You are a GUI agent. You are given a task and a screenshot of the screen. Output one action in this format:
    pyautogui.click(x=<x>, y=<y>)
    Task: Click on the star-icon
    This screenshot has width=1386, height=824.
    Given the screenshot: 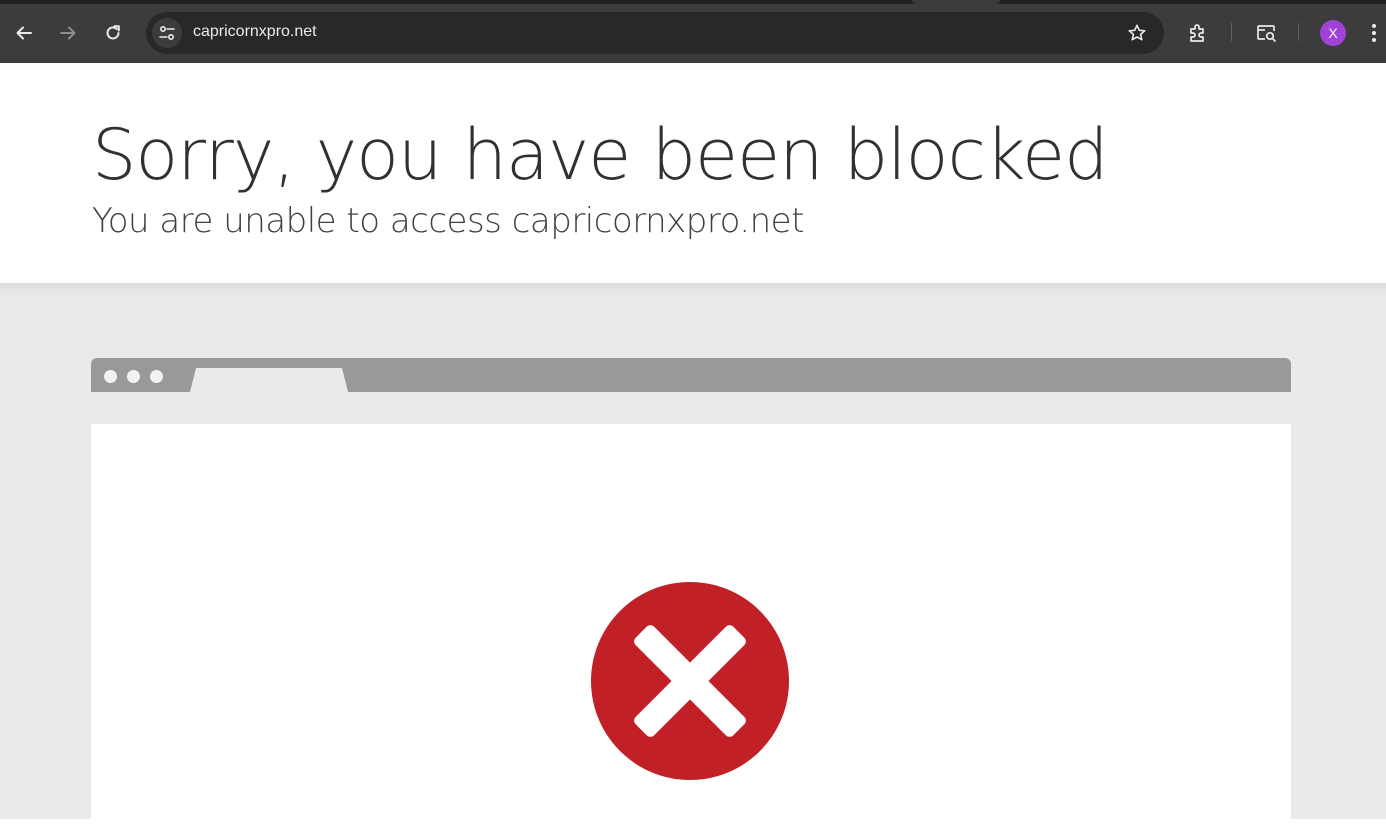 What is the action you would take?
    pyautogui.click(x=1137, y=32)
    